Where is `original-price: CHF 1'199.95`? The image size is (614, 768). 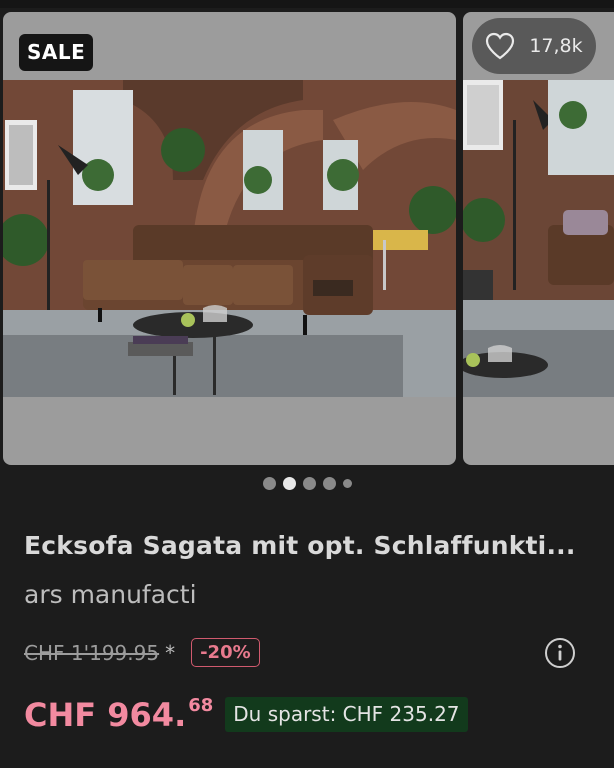 original-price: CHF 1'199.95 is located at coordinates (92, 652).